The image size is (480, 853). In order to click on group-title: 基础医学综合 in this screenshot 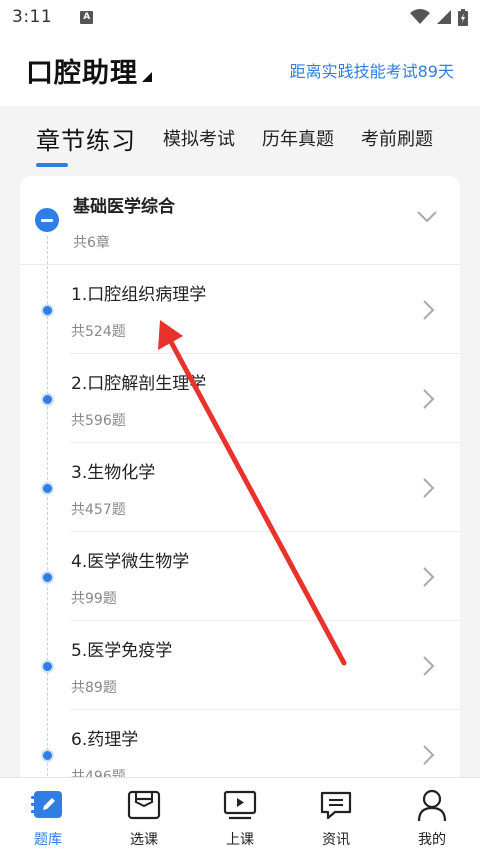, I will do `click(124, 207)`.